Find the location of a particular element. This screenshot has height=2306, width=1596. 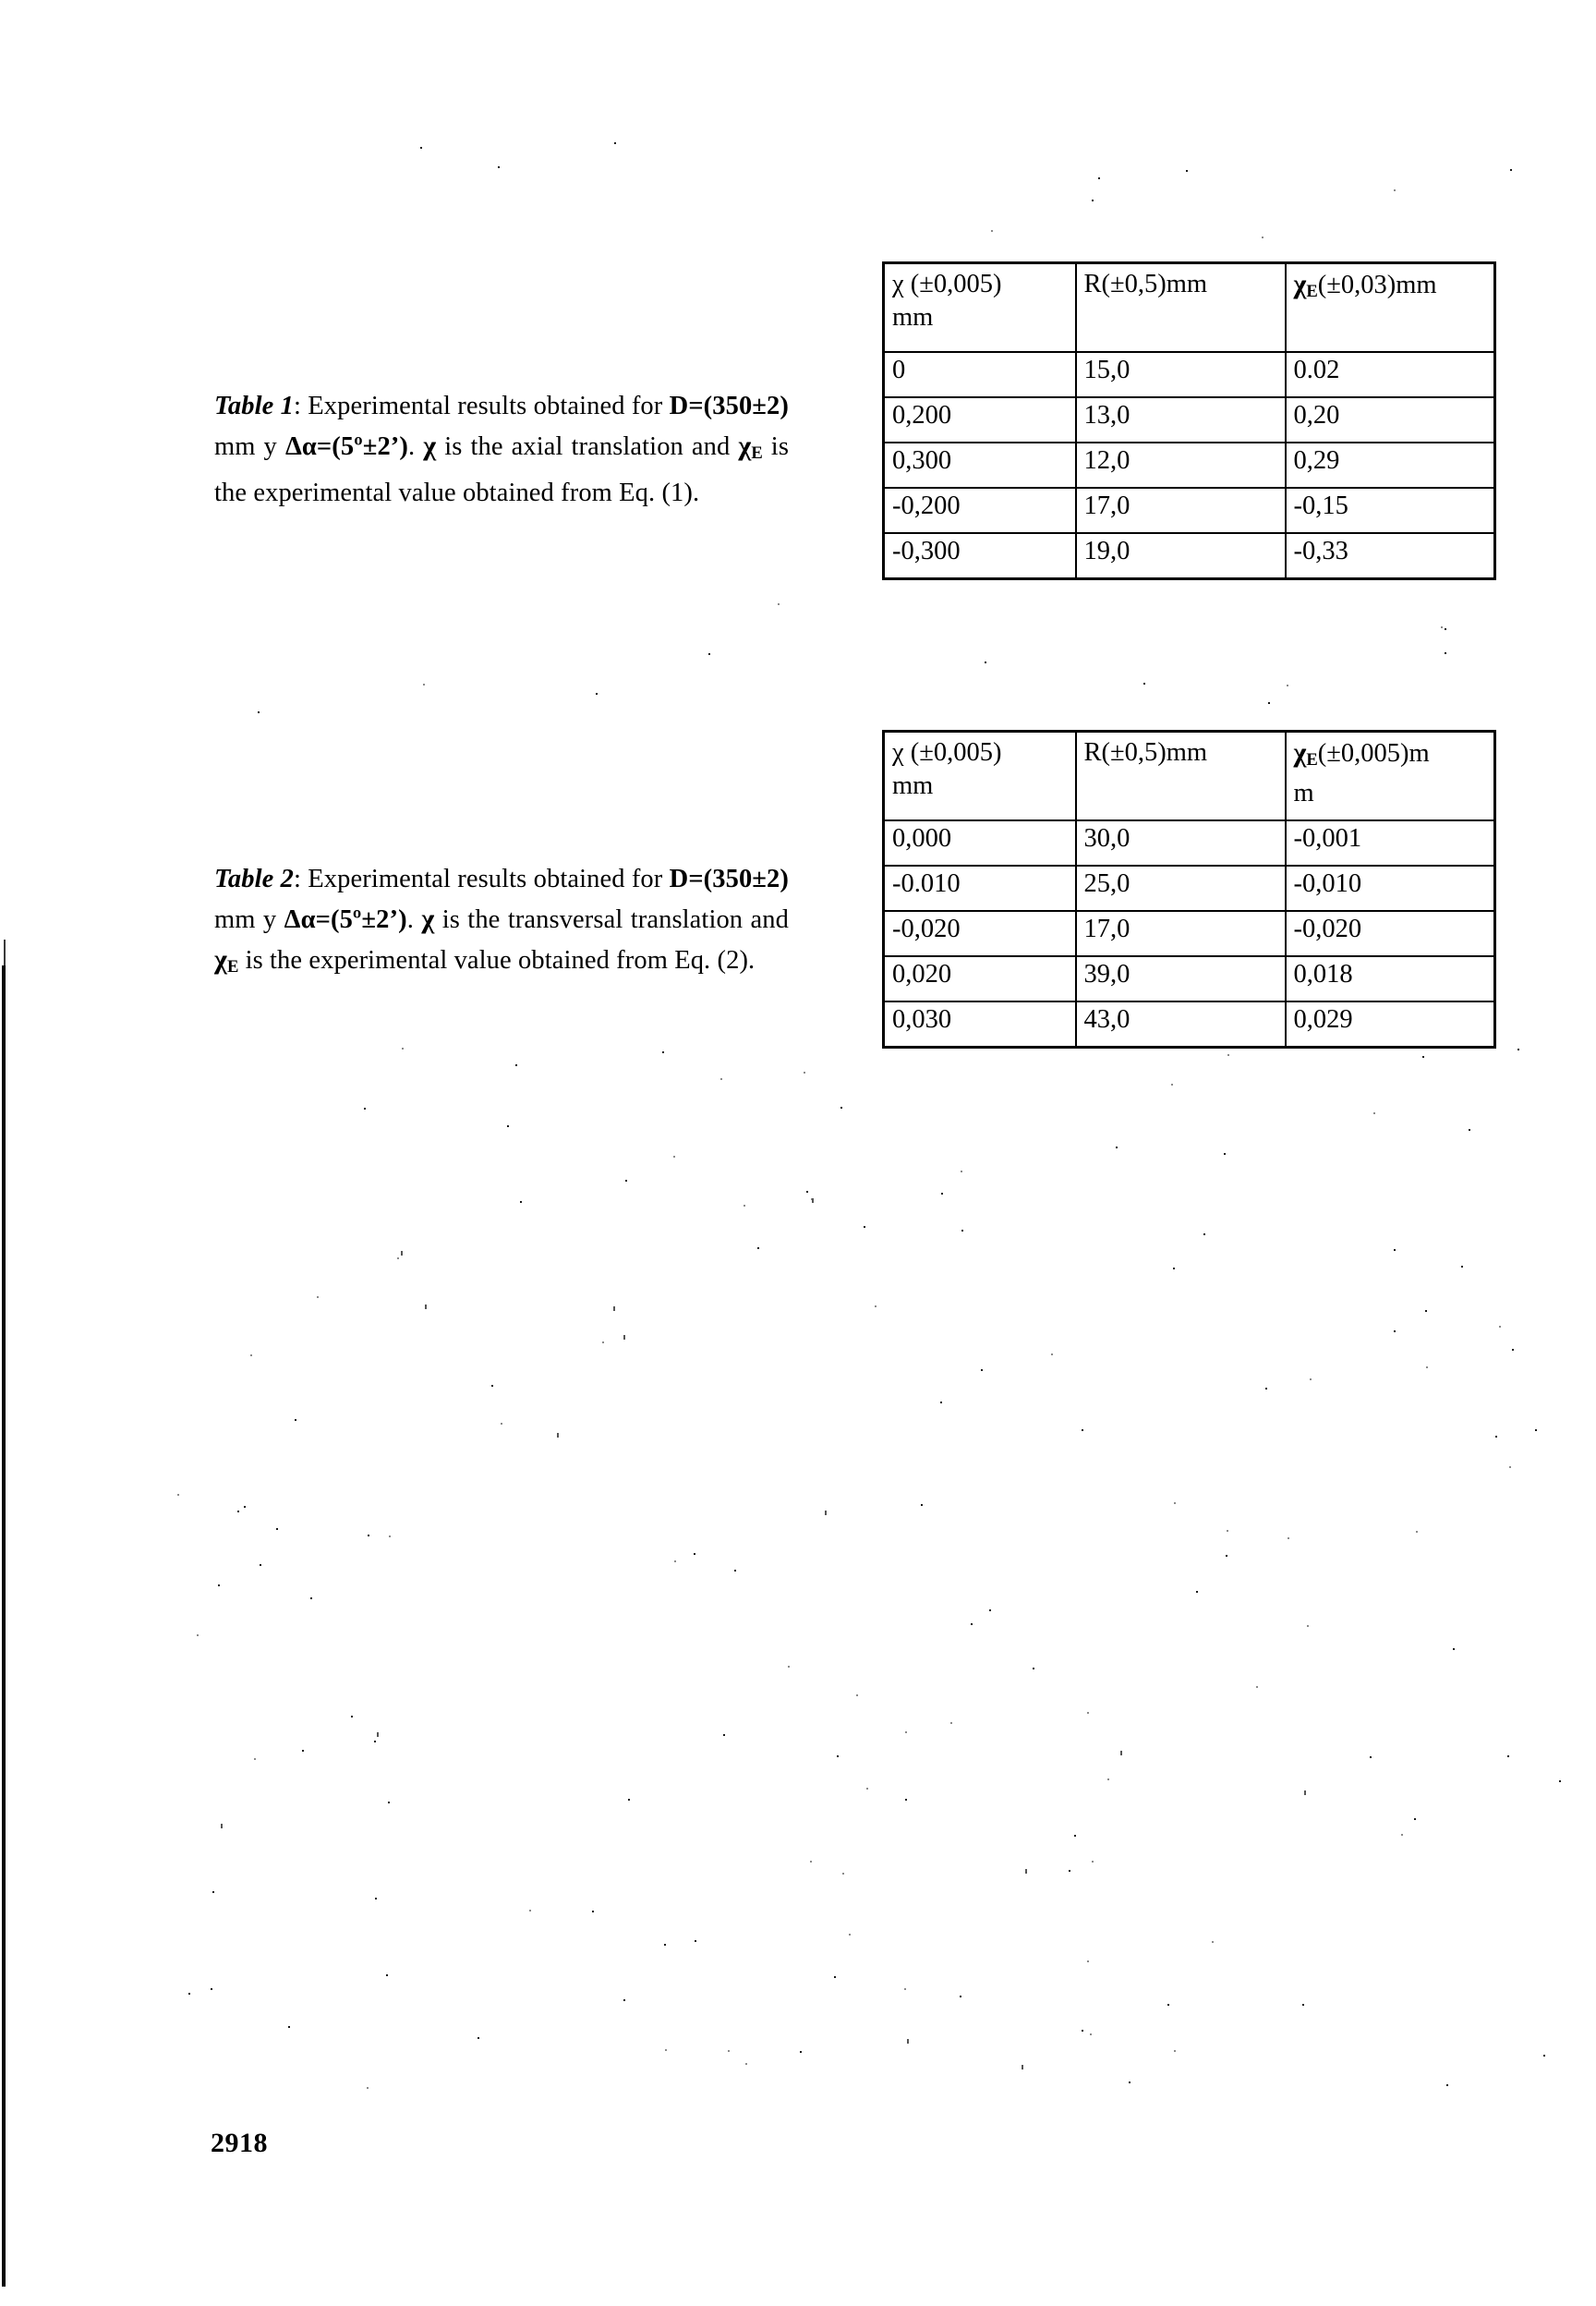

cell-r: 13,0 is located at coordinates (1180, 419).